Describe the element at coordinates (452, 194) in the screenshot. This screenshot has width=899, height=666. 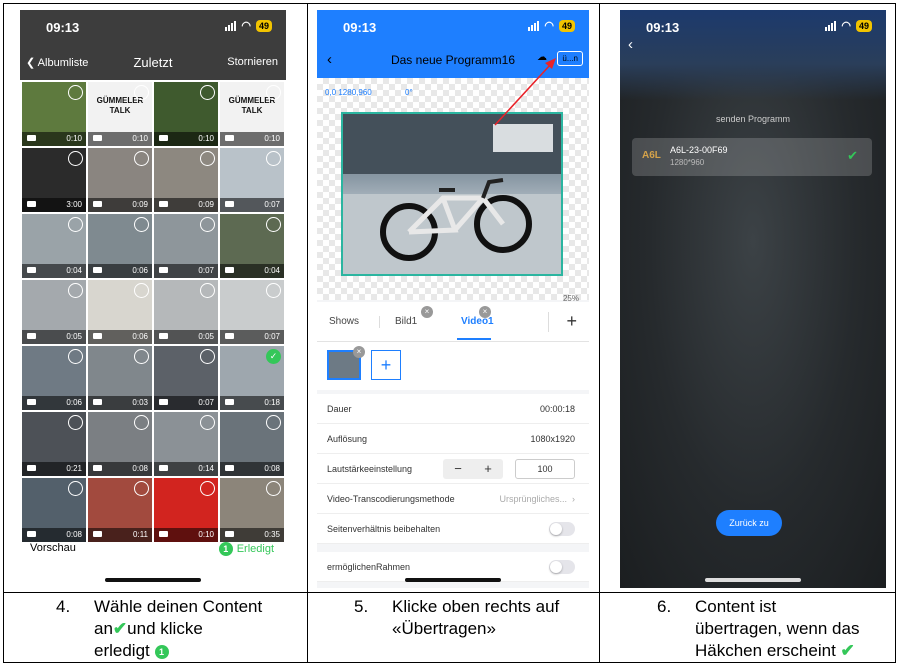
I see `video-preview` at that location.